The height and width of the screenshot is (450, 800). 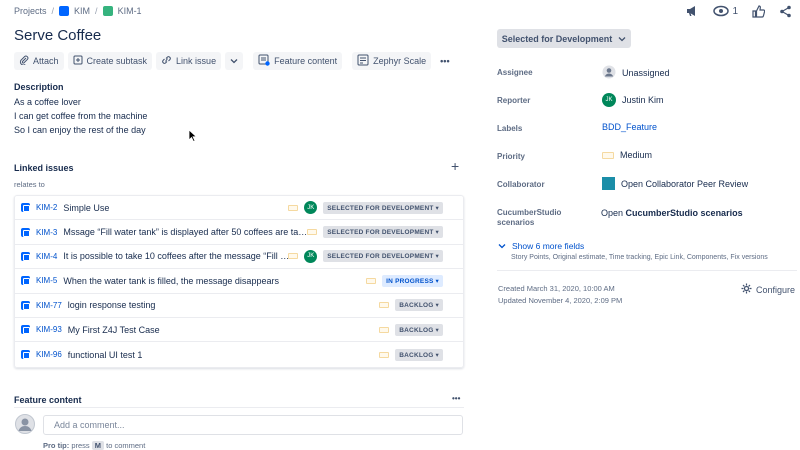 I want to click on reporter-label: Reporter, so click(x=514, y=100).